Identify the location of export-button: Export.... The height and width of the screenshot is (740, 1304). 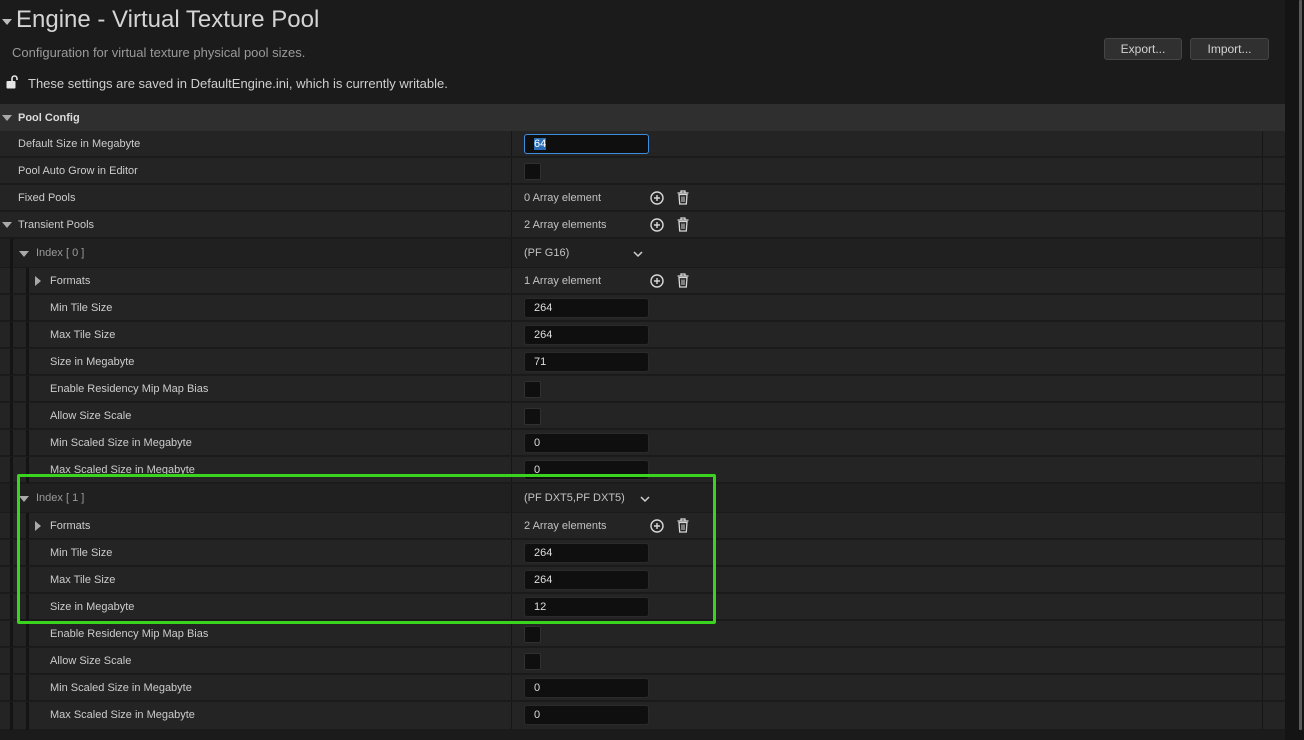
(1143, 49).